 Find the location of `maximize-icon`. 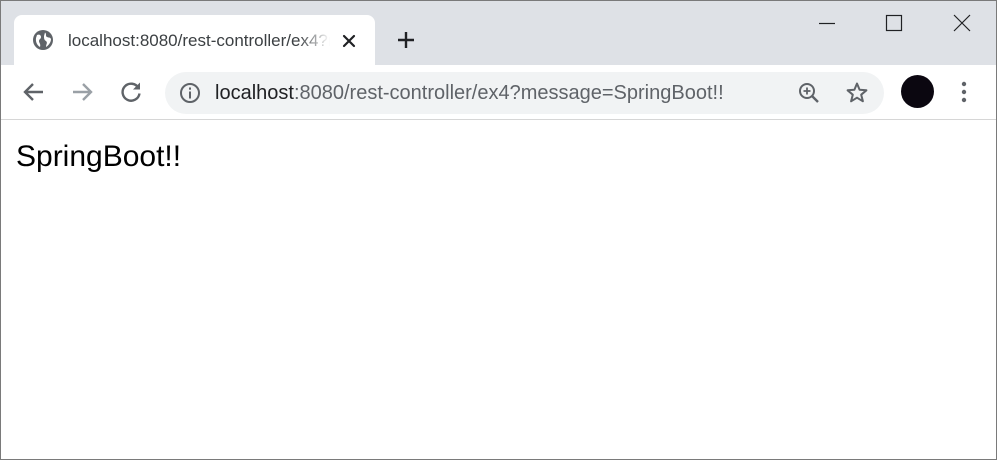

maximize-icon is located at coordinates (894, 23).